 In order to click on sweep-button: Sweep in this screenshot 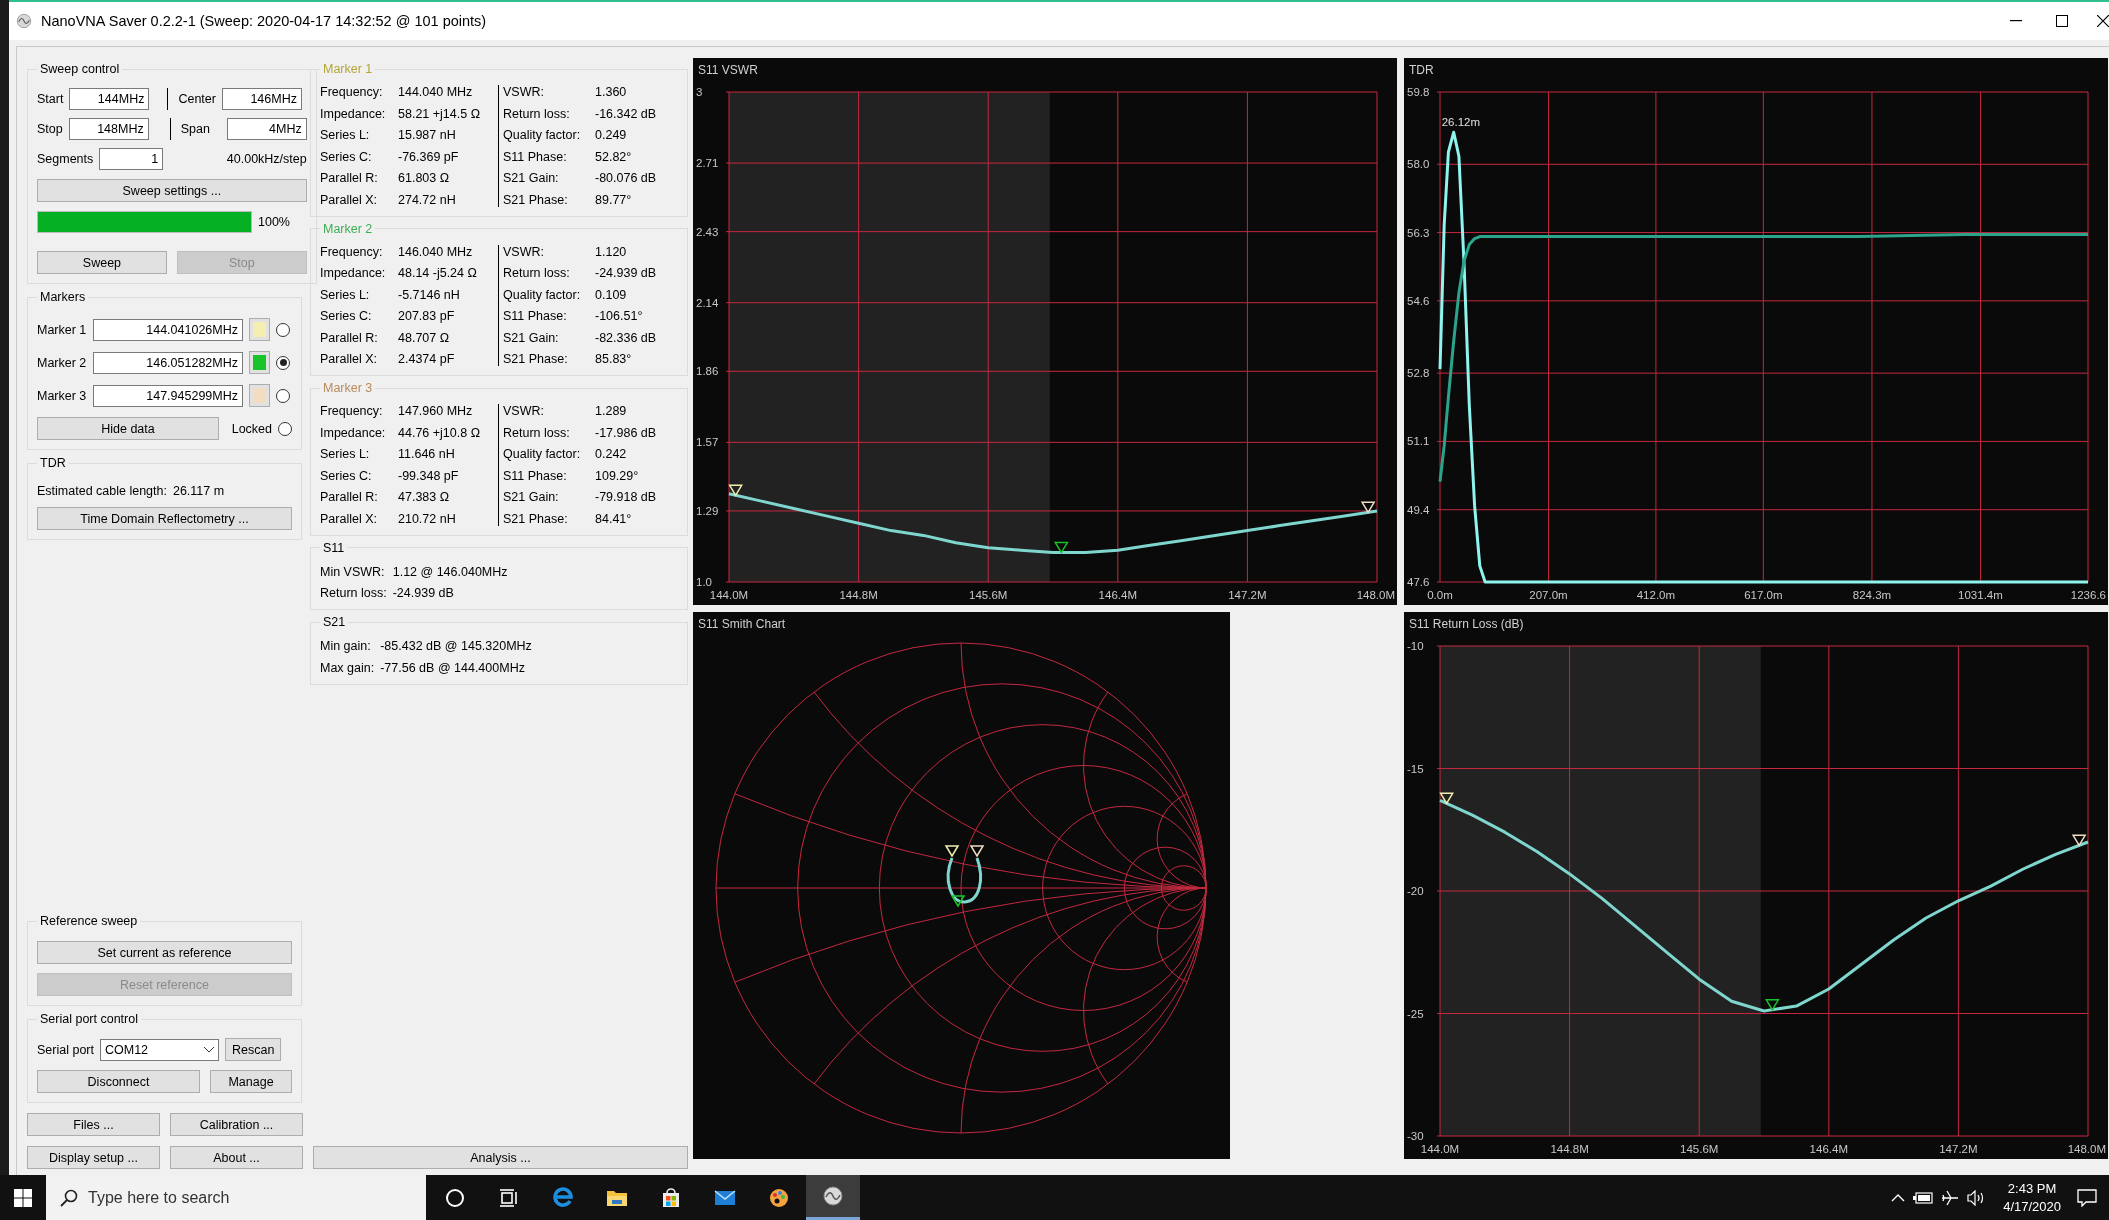, I will do `click(102, 262)`.